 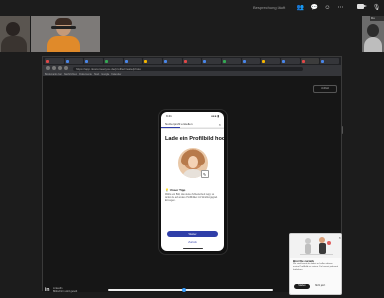 I want to click on tip-title: 💡 Unser Tipp, so click(x=192, y=190).